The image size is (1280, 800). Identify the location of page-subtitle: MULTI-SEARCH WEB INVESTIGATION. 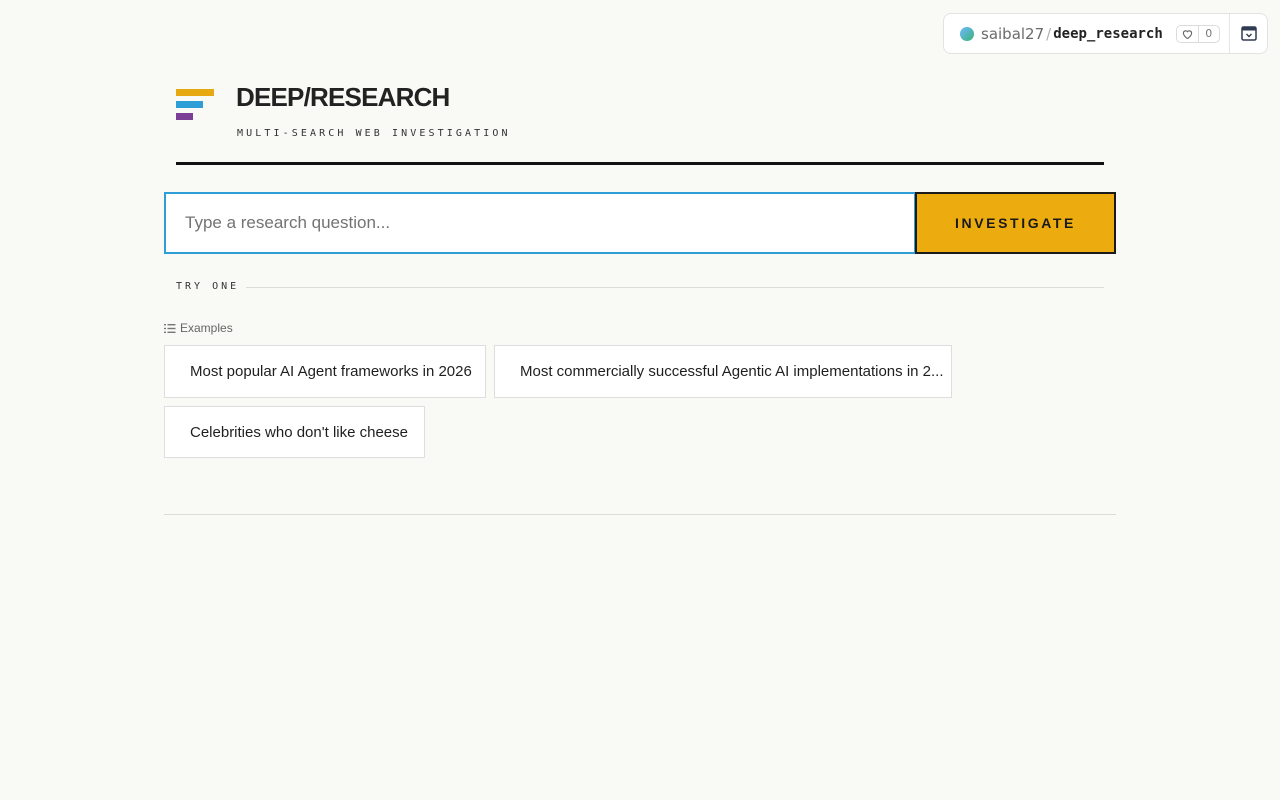
(374, 133).